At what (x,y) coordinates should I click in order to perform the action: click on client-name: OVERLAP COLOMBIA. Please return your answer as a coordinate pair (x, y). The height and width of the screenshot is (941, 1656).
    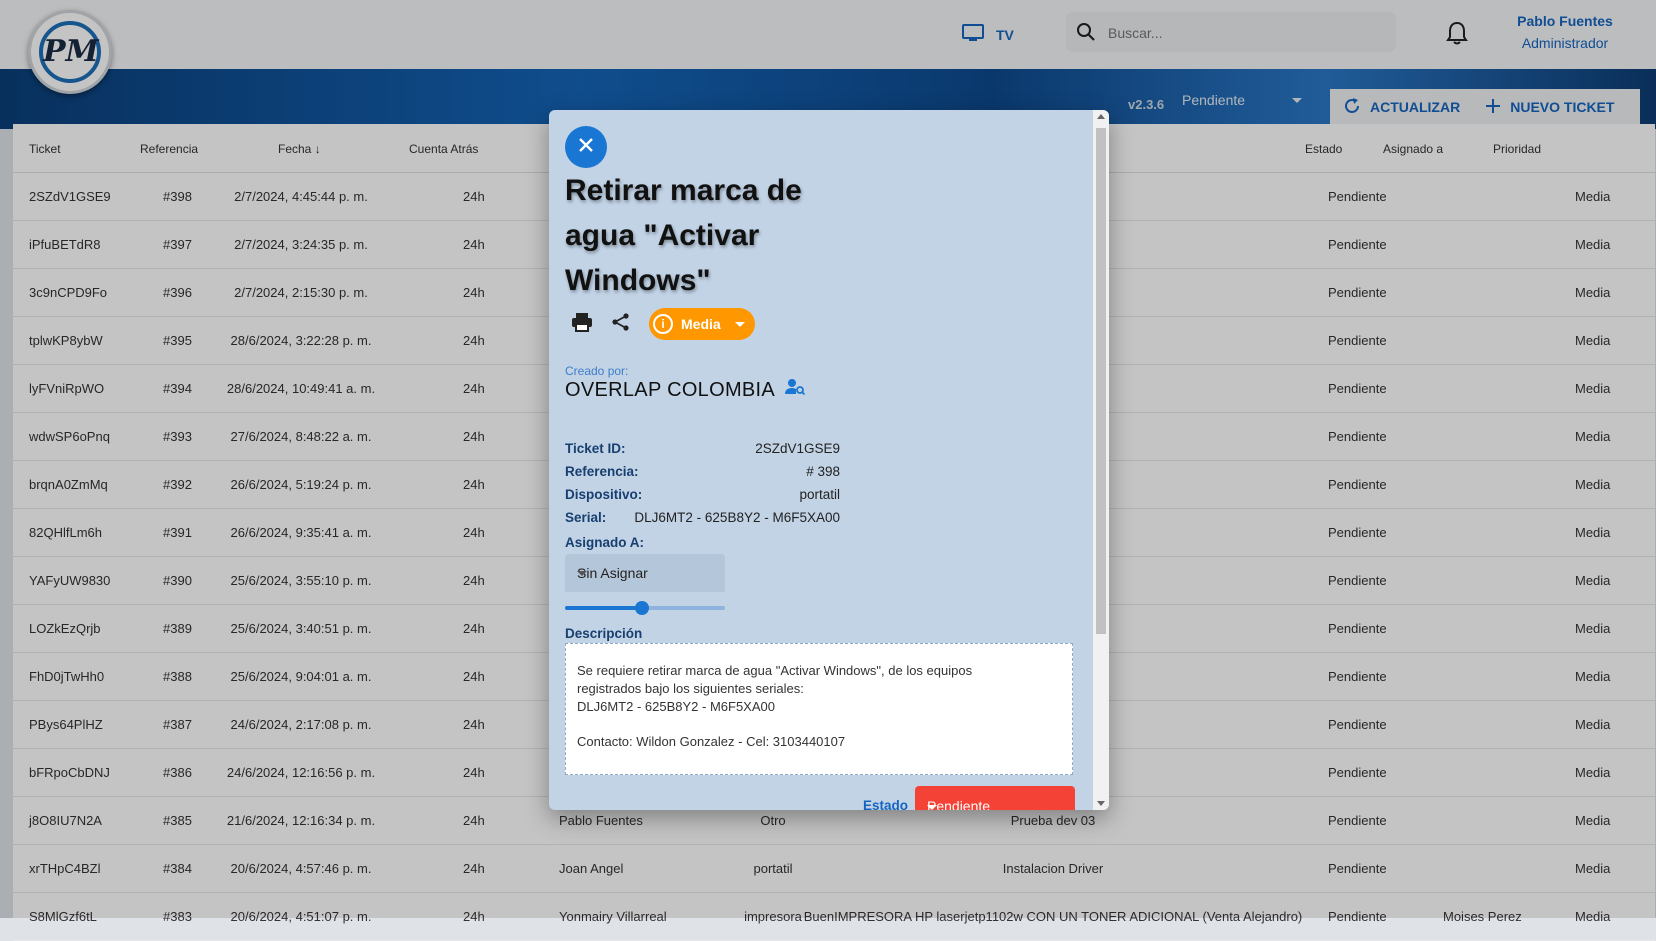
    Looking at the image, I should click on (670, 389).